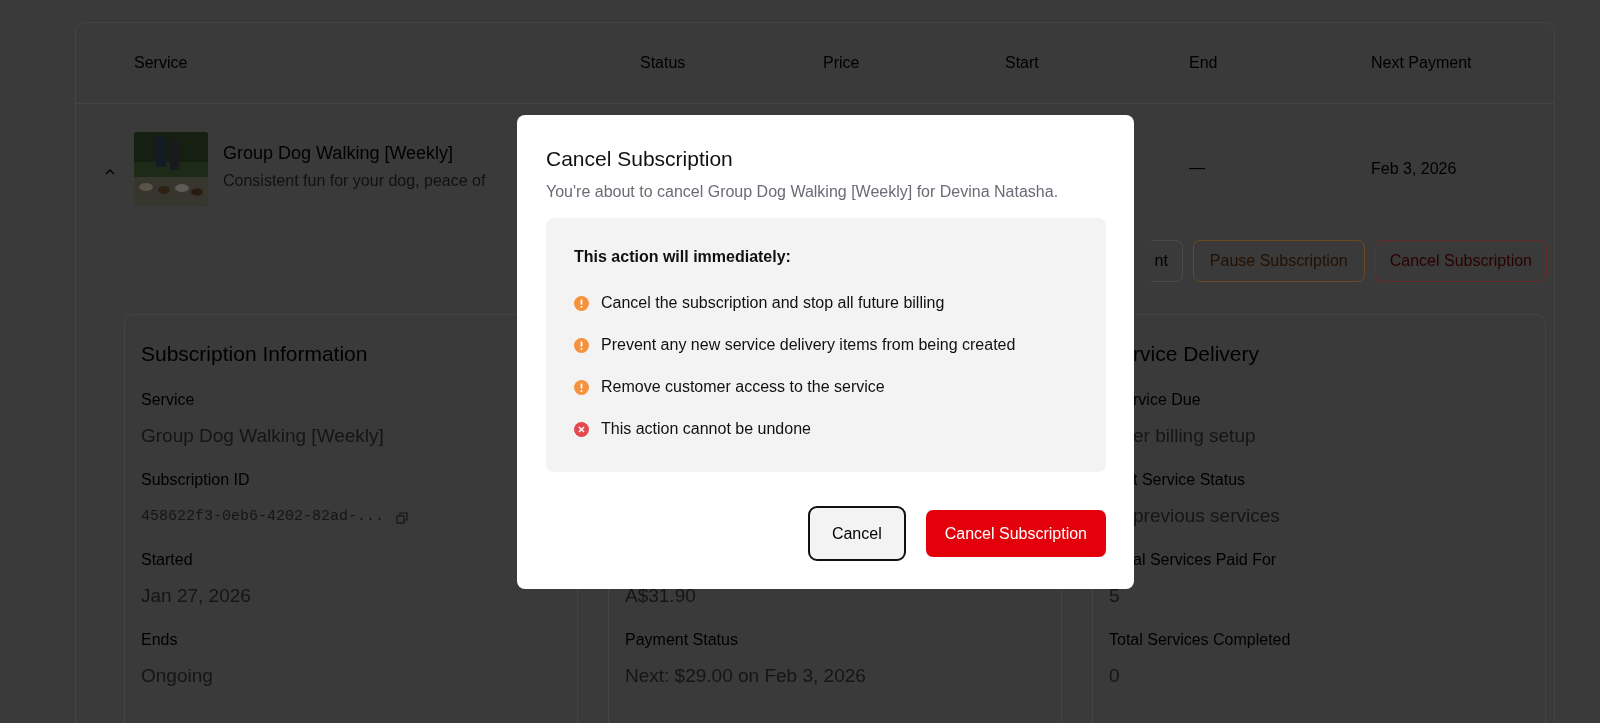 Image resolution: width=1600 pixels, height=723 pixels. What do you see at coordinates (1203, 63) in the screenshot?
I see `column-header: End` at bounding box center [1203, 63].